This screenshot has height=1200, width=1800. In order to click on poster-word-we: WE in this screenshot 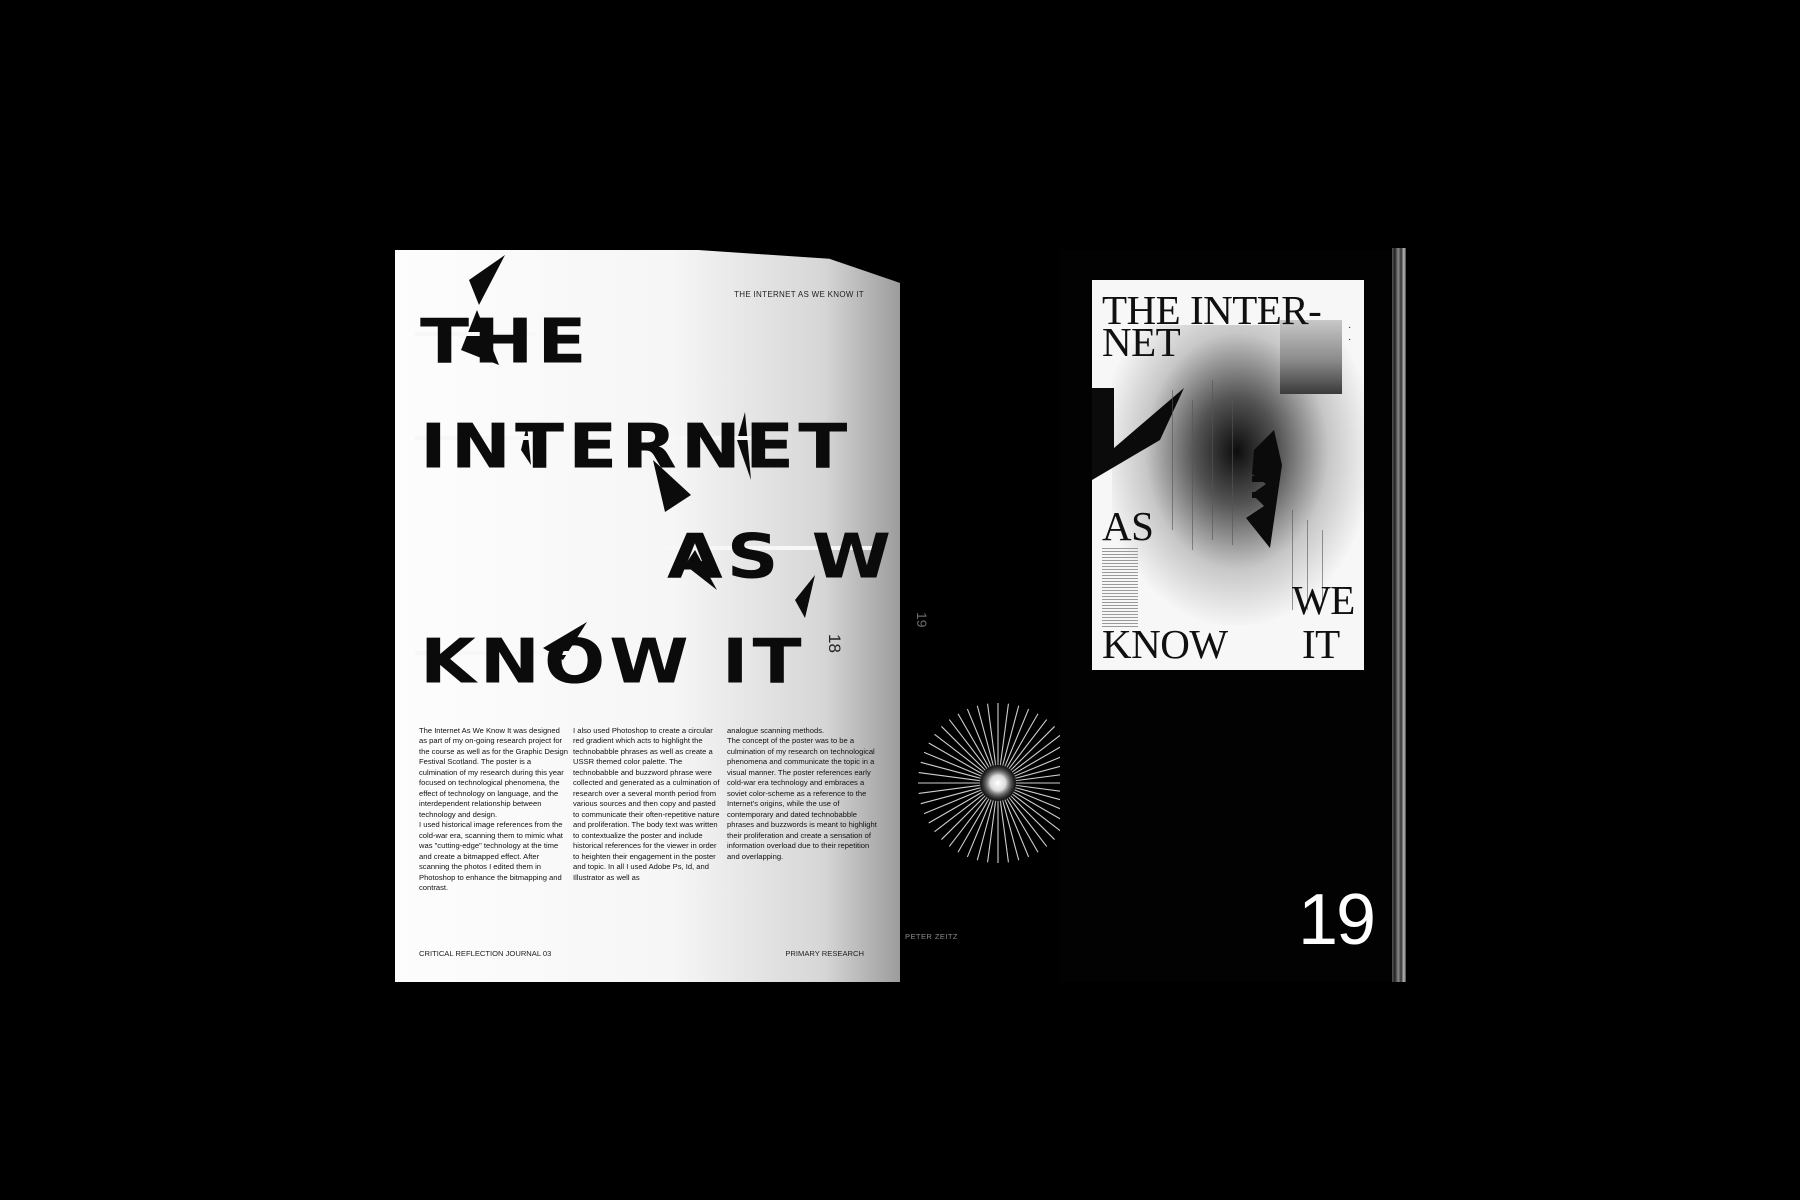, I will do `click(1323, 600)`.